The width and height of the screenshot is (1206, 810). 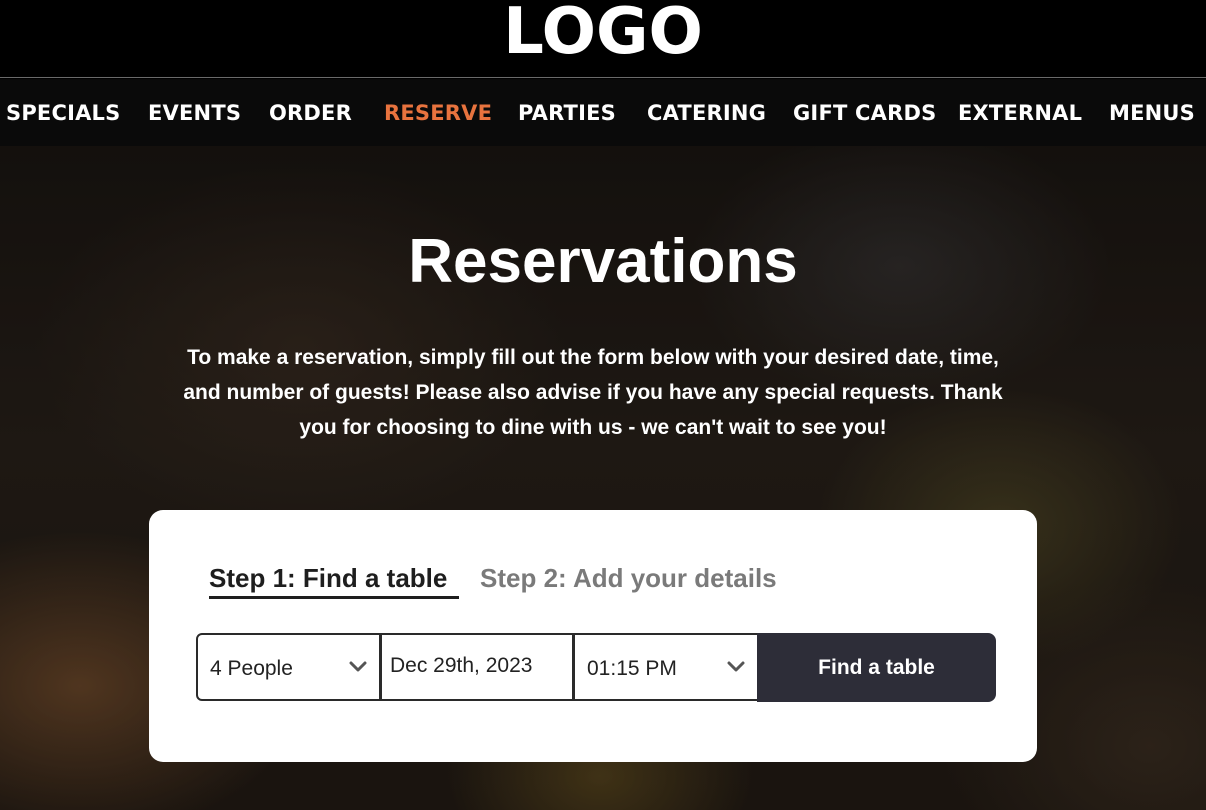 I want to click on nav-item-order: ORDER, so click(x=310, y=113).